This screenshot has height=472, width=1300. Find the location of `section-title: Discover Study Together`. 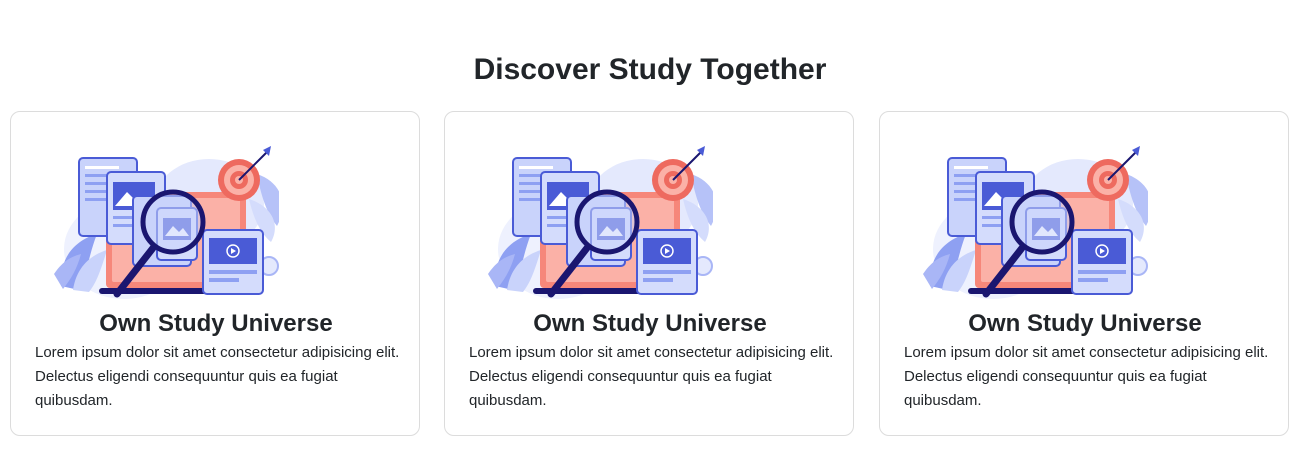

section-title: Discover Study Together is located at coordinates (650, 69).